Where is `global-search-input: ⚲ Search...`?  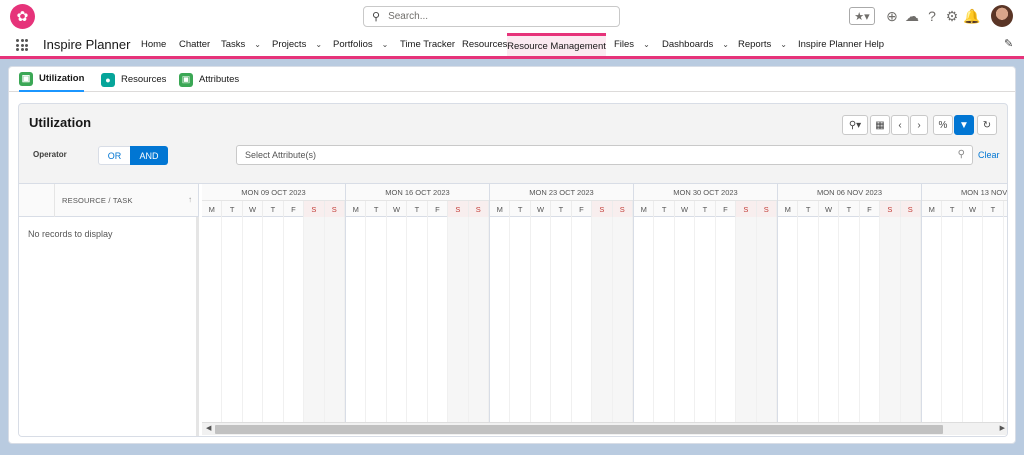 global-search-input: ⚲ Search... is located at coordinates (491, 16).